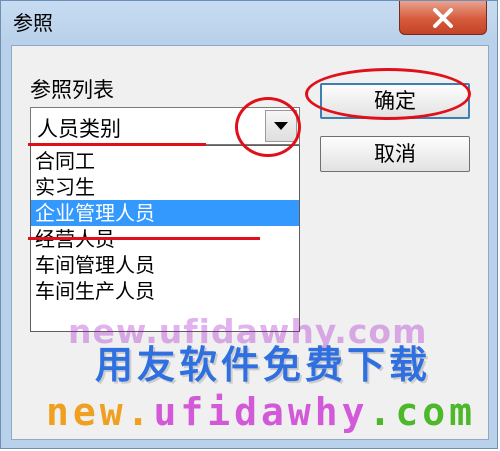  Describe the element at coordinates (165, 265) in the screenshot. I see `dropdown-option: 车间管理人员` at that location.